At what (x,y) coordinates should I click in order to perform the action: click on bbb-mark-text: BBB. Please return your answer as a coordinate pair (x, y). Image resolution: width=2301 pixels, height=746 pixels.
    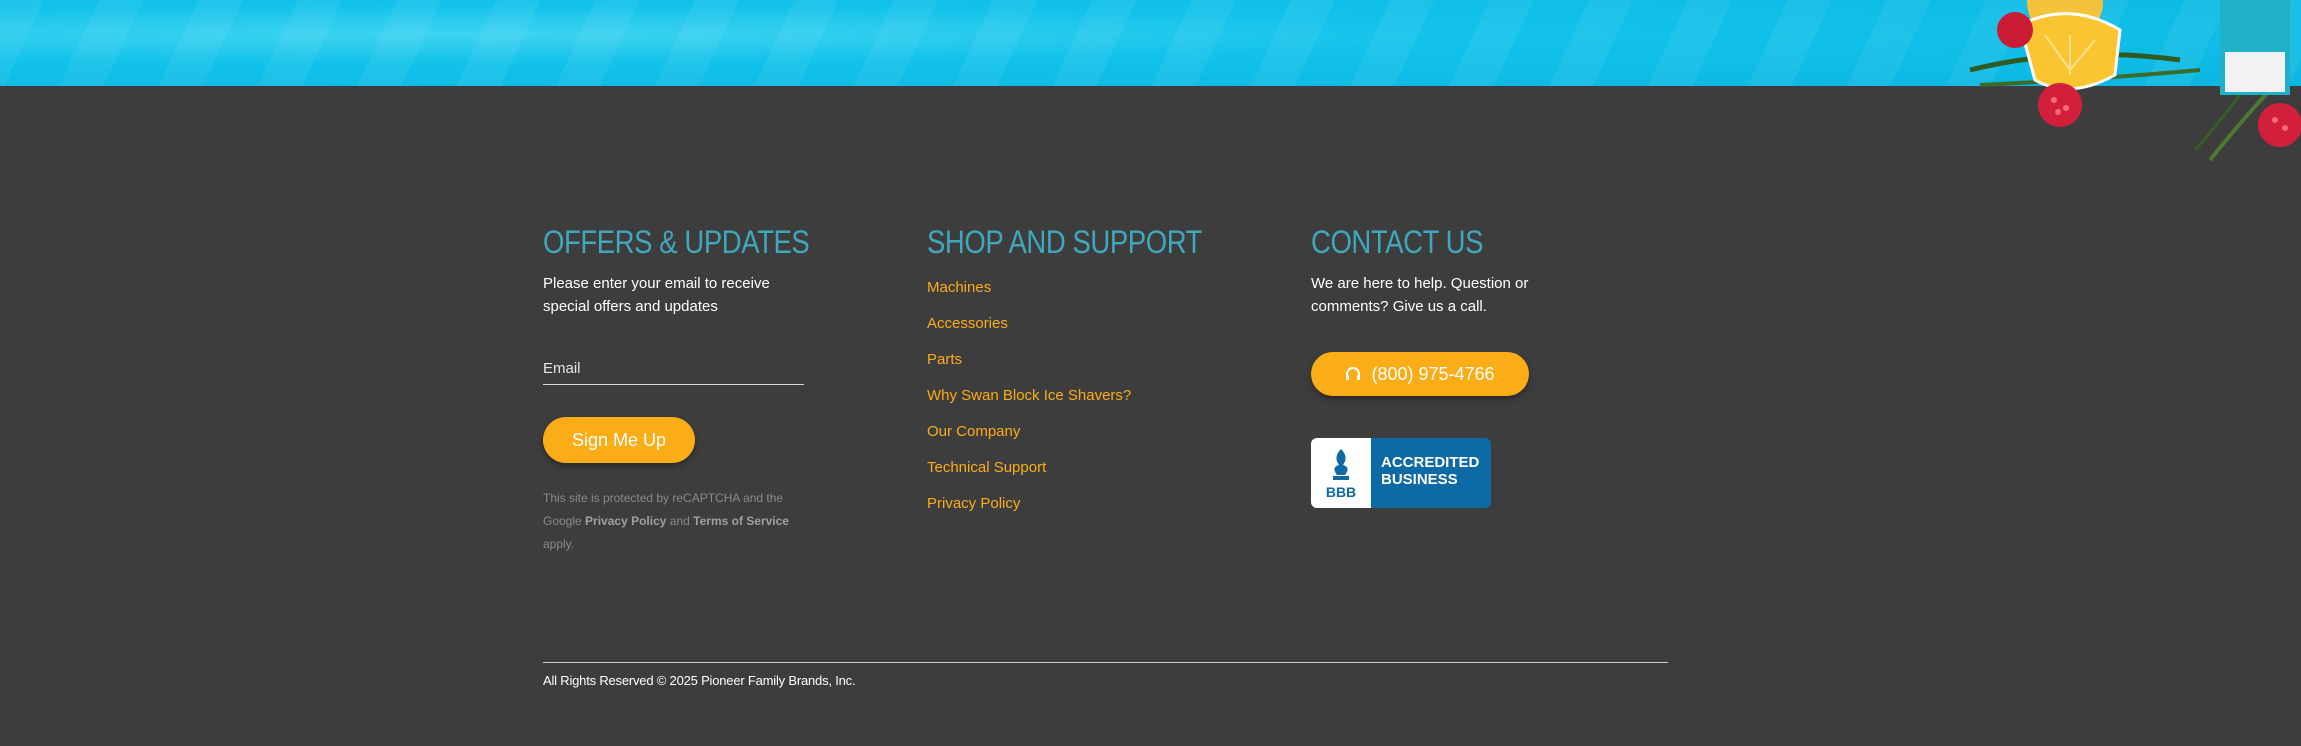
    Looking at the image, I should click on (1341, 492).